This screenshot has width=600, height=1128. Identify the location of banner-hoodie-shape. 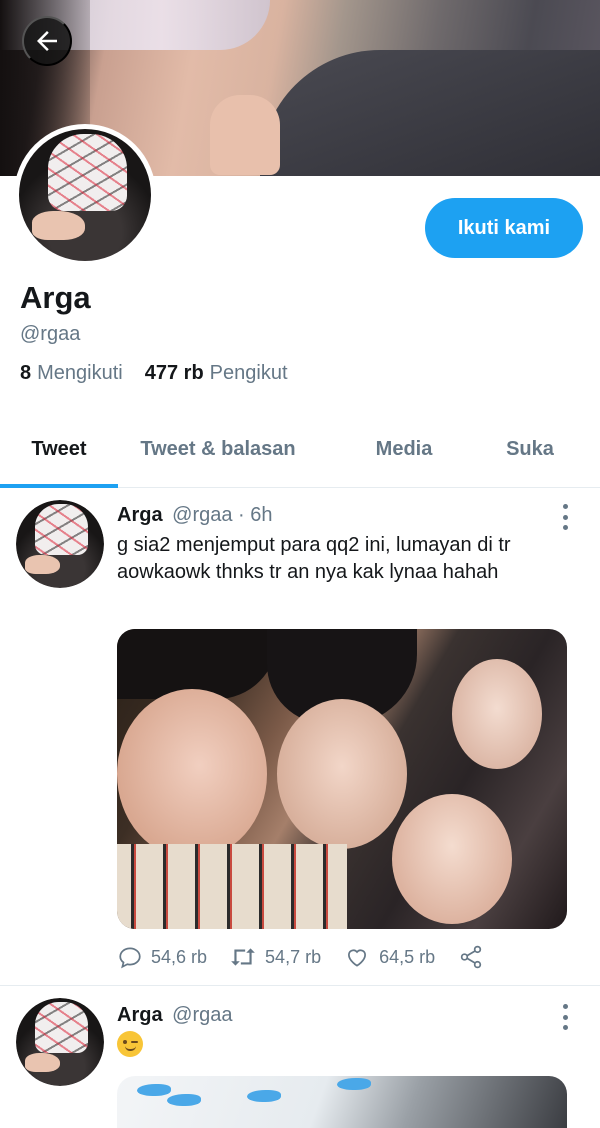
(430, 113).